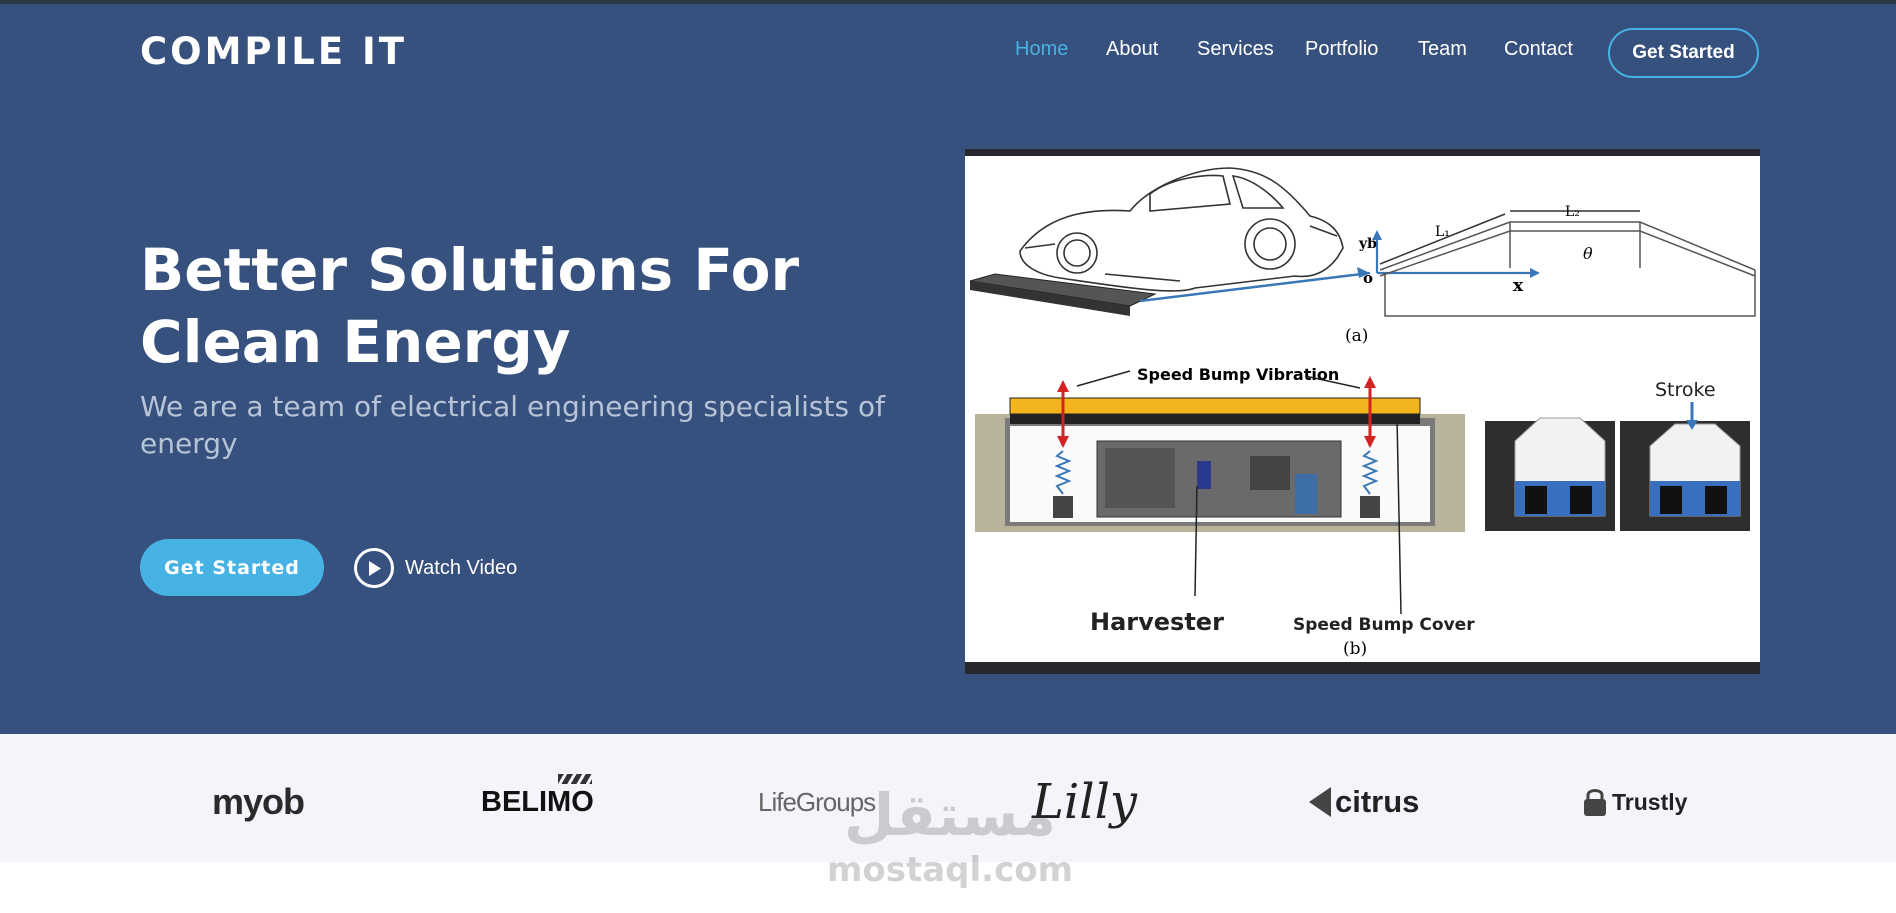  What do you see at coordinates (1650, 801) in the screenshot?
I see `client-name-trustly: Trustly` at bounding box center [1650, 801].